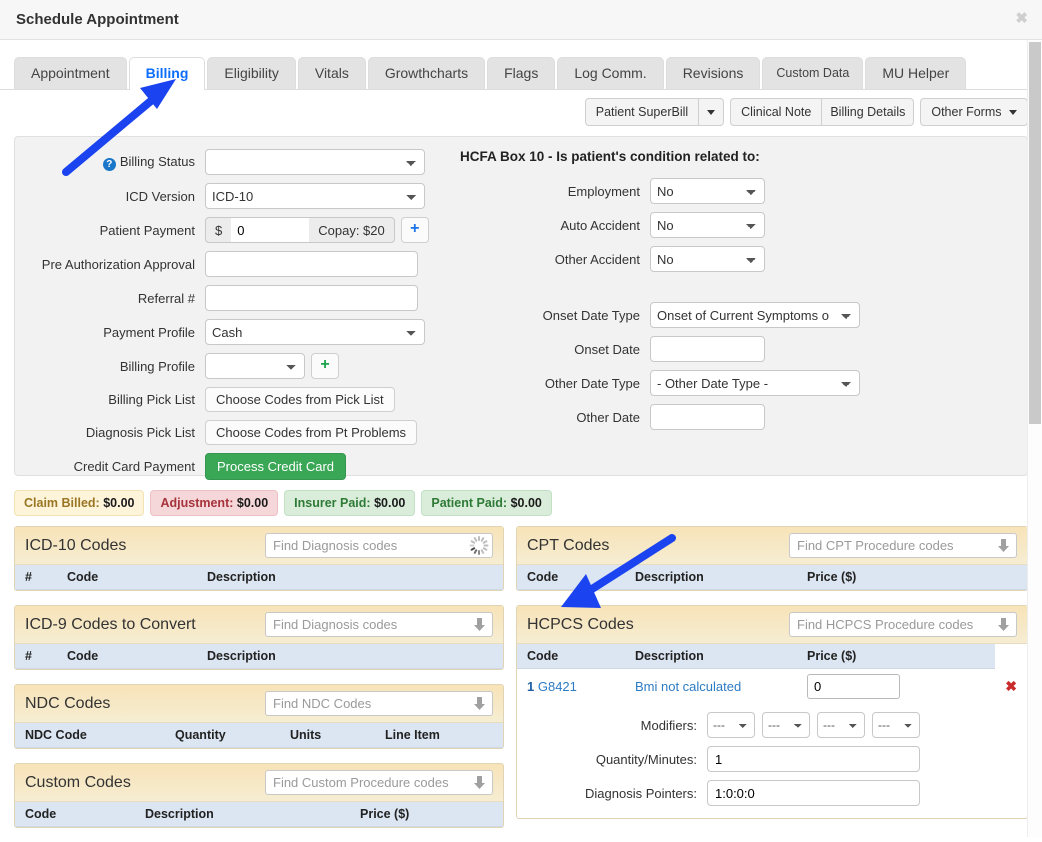 This screenshot has height=842, width=1042. Describe the element at coordinates (707, 259) in the screenshot. I see `other-accident-select: No` at that location.